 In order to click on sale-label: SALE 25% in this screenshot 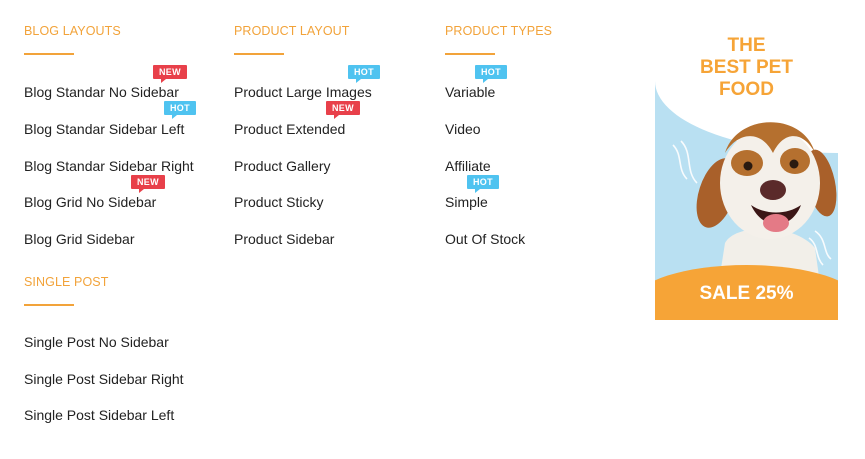, I will do `click(746, 293)`.